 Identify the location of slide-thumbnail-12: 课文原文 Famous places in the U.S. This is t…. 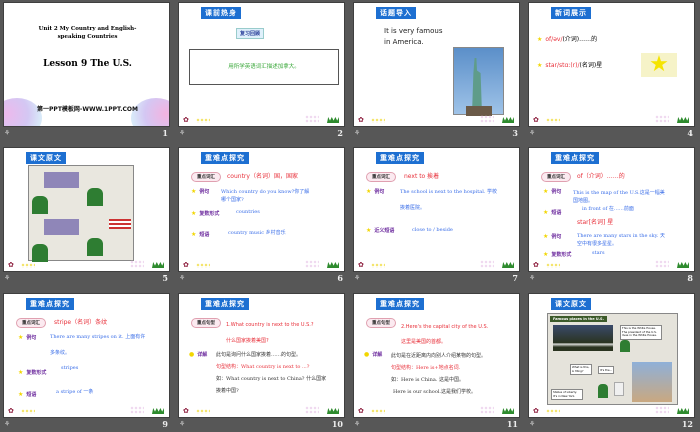
(611, 355).